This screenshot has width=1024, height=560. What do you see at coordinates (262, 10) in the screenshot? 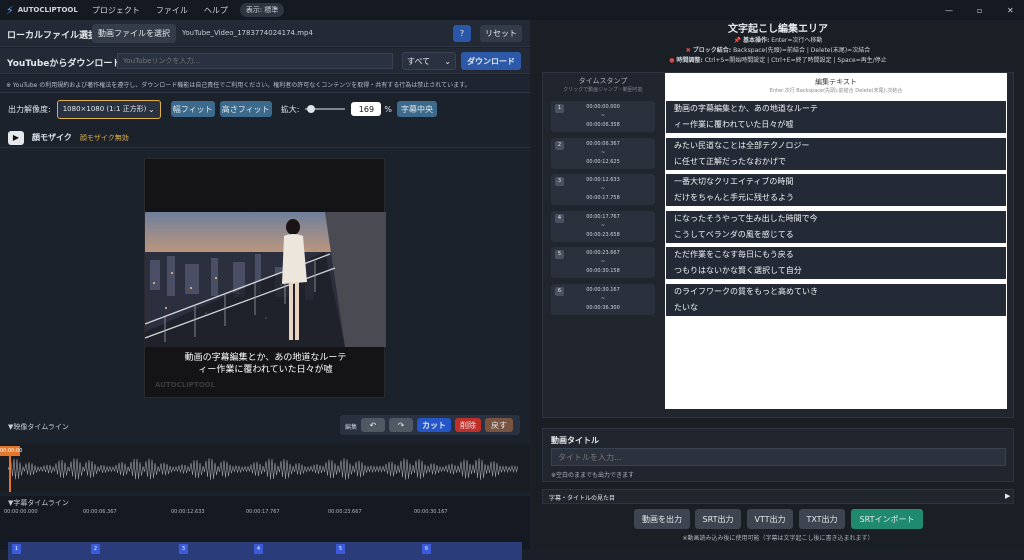
I see `display-mode-badge: 表示: 標準` at bounding box center [262, 10].